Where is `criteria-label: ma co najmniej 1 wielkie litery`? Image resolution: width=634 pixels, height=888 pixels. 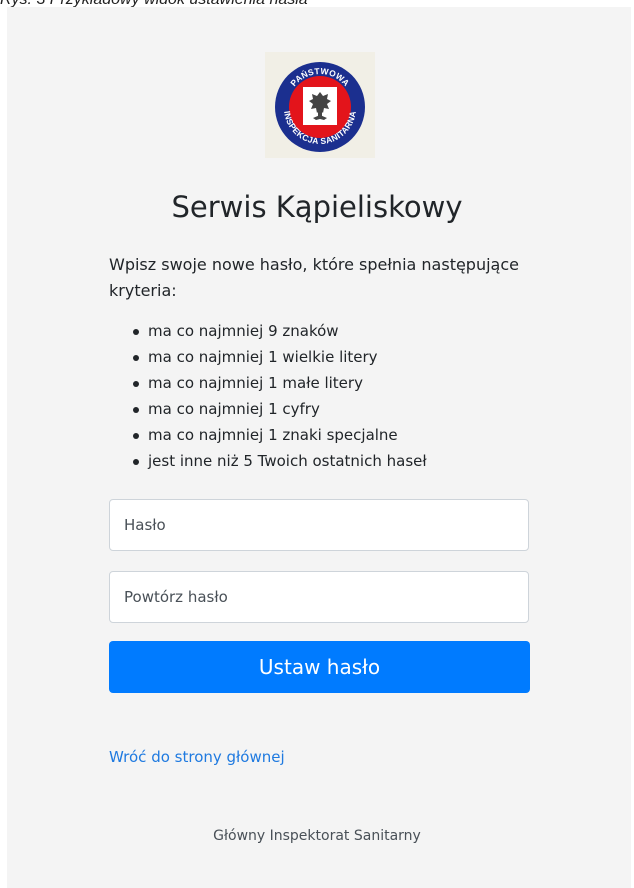
criteria-label: ma co najmniej 1 wielkie litery is located at coordinates (263, 357).